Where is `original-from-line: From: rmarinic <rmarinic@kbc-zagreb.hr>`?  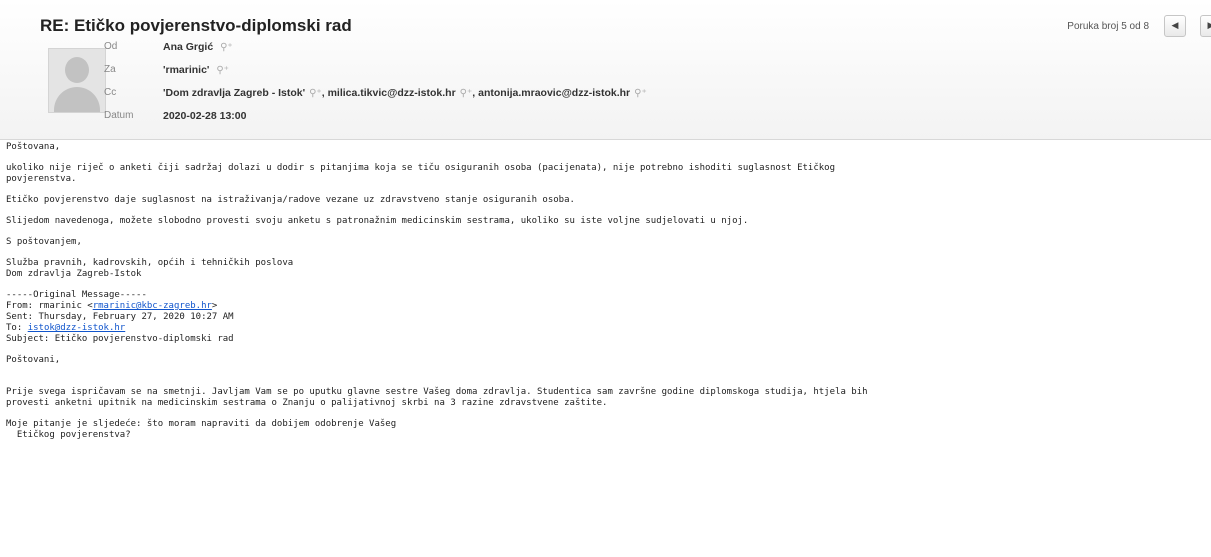
original-from-line: From: rmarinic <rmarinic@kbc-zagreb.hr> is located at coordinates (606, 306).